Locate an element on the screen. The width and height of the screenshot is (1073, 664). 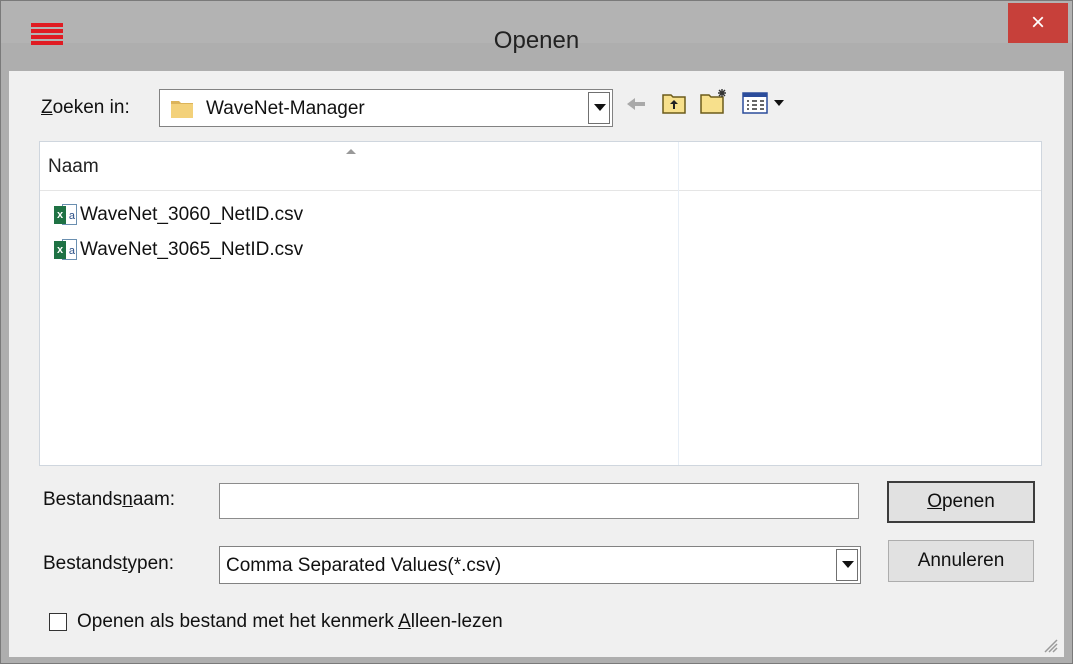
folder-icon is located at coordinates (182, 109).